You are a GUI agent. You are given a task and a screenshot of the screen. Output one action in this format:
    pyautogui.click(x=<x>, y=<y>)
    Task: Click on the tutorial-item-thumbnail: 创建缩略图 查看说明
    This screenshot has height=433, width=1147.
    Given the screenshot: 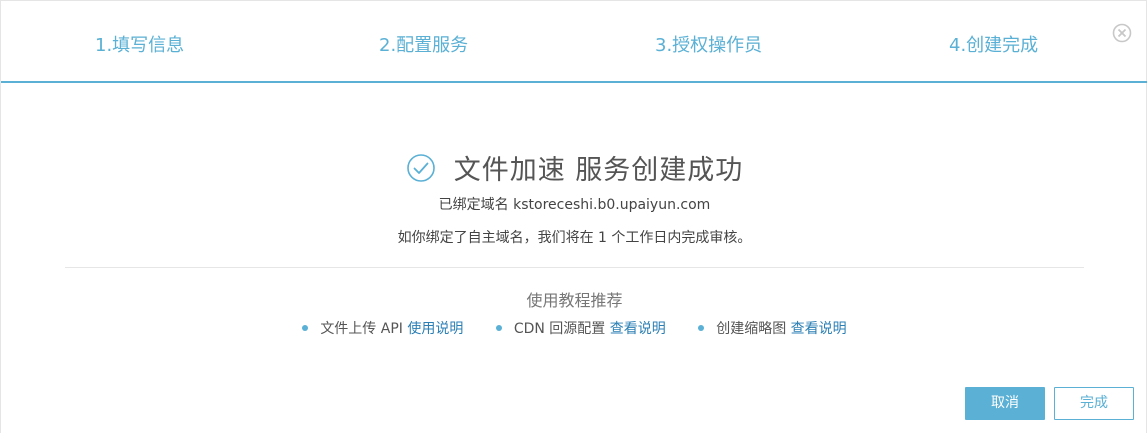 What is the action you would take?
    pyautogui.click(x=772, y=328)
    